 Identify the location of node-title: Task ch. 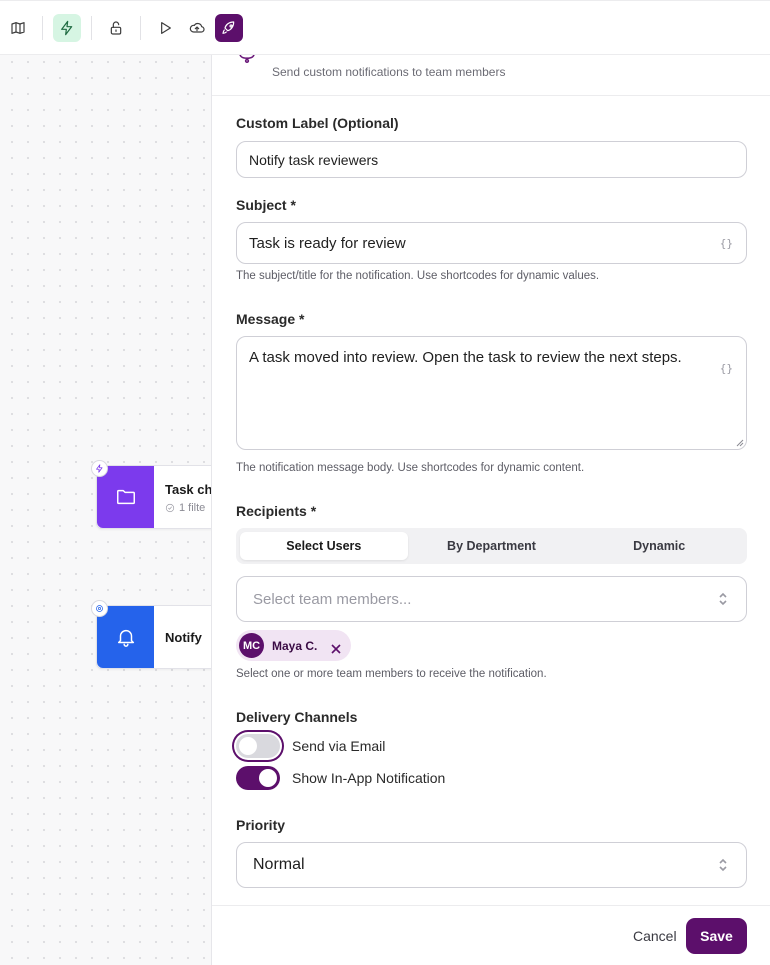
(188, 489).